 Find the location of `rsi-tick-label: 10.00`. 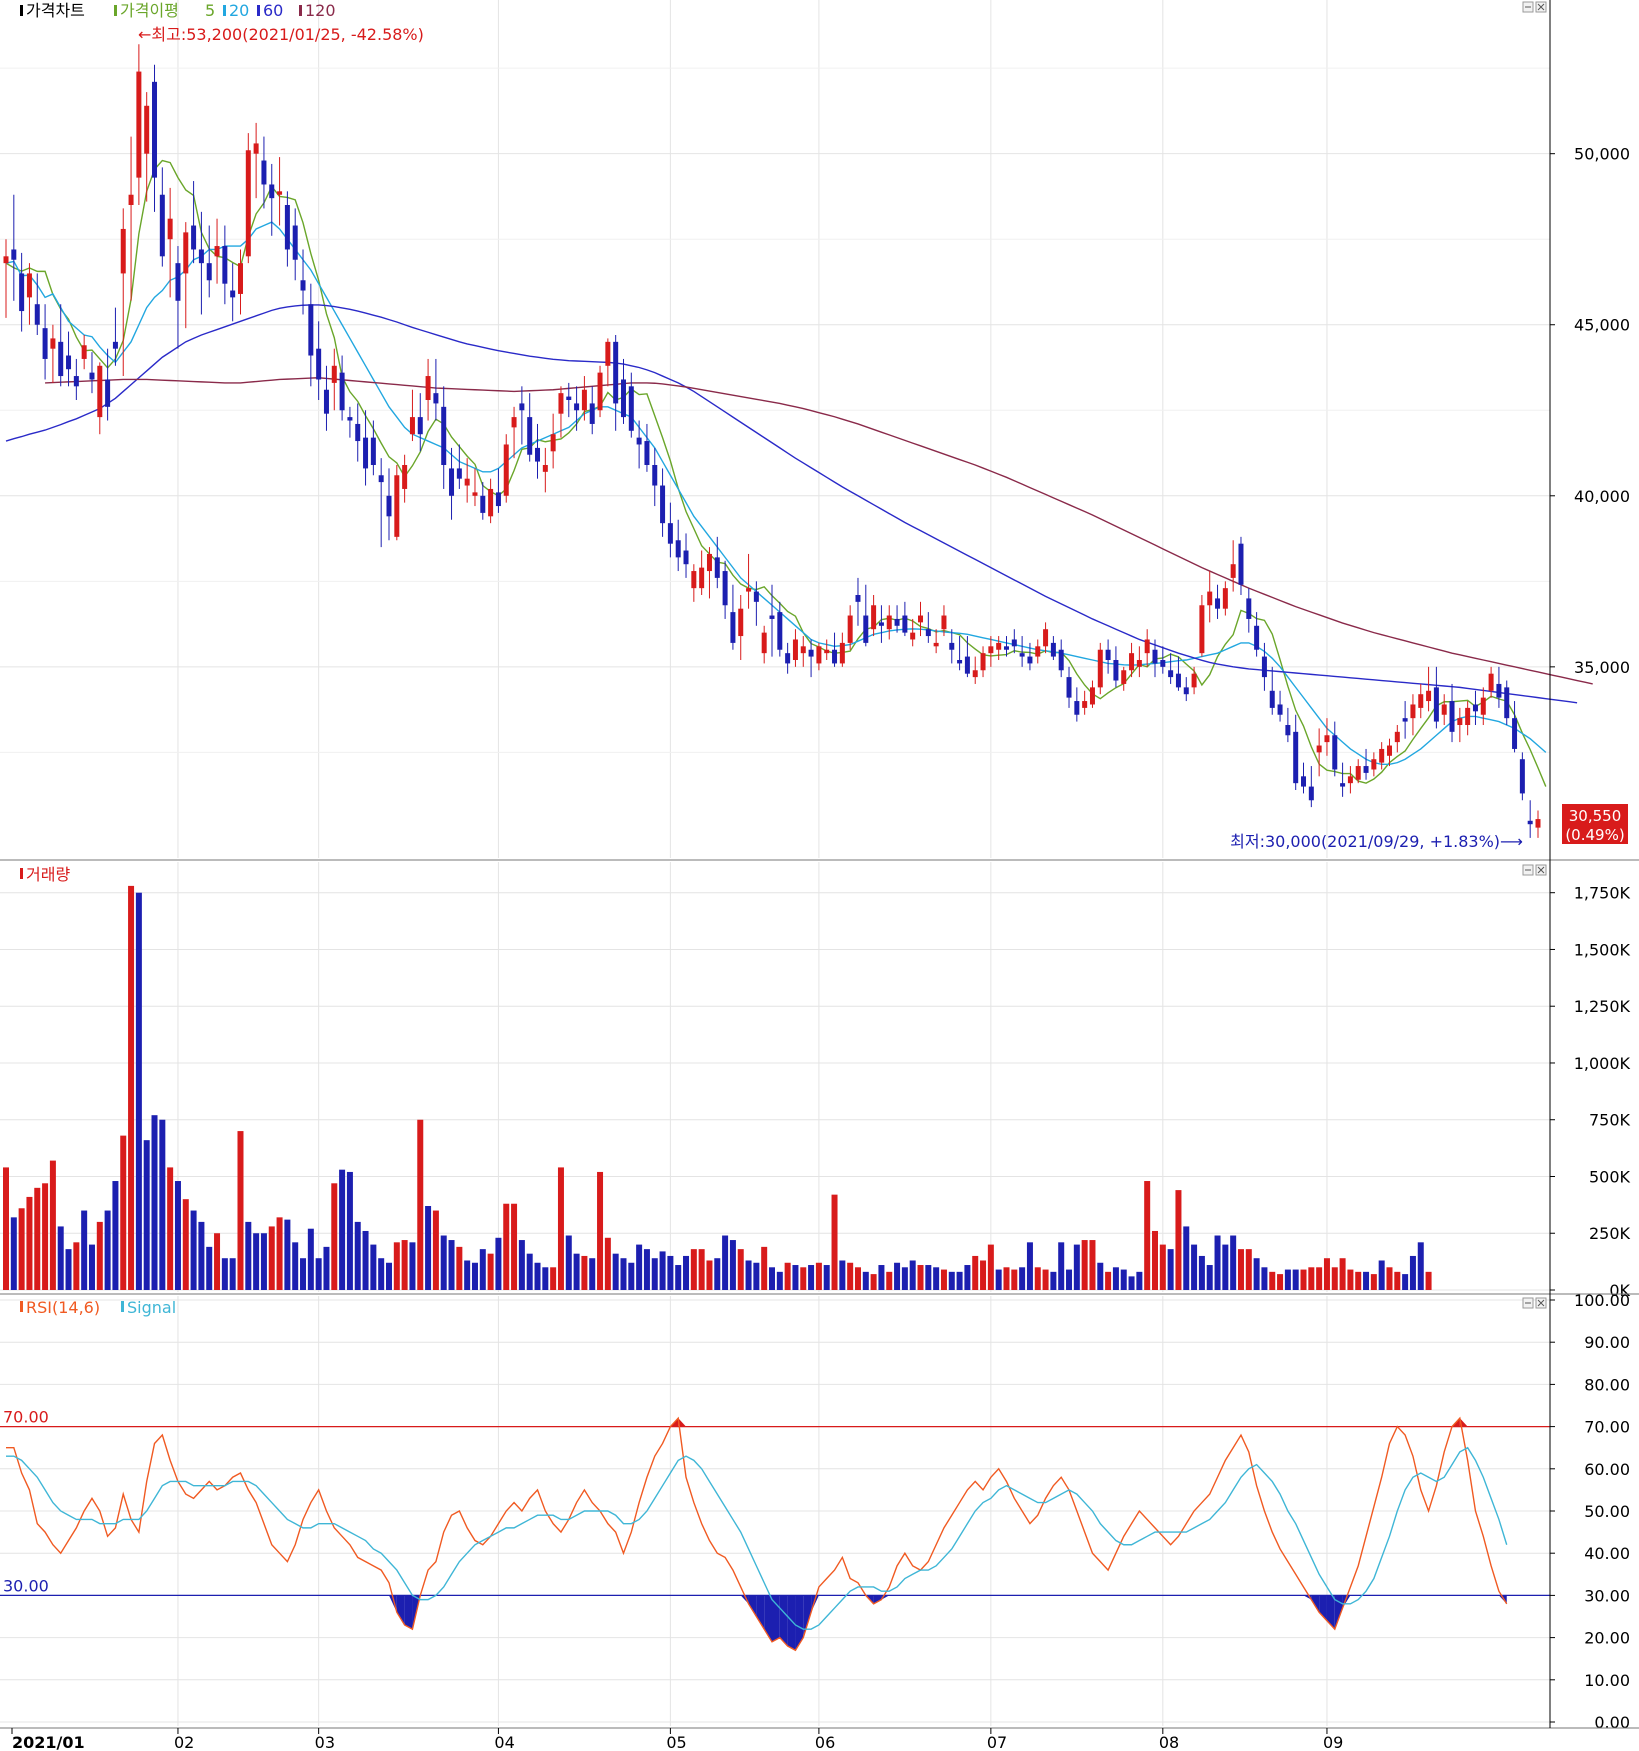

rsi-tick-label: 10.00 is located at coordinates (1607, 1680).